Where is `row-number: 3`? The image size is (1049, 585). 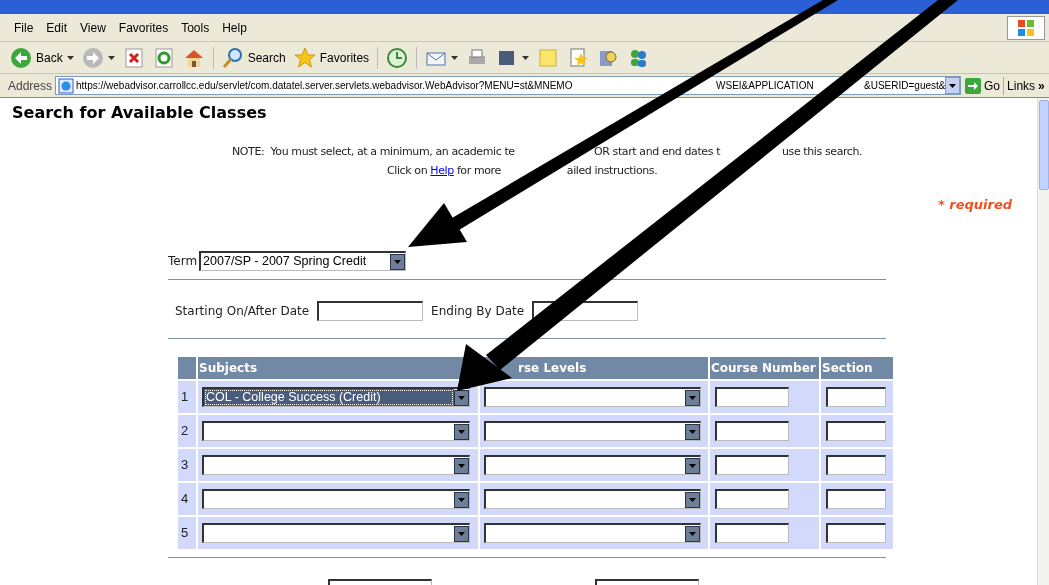
row-number: 3 is located at coordinates (187, 465).